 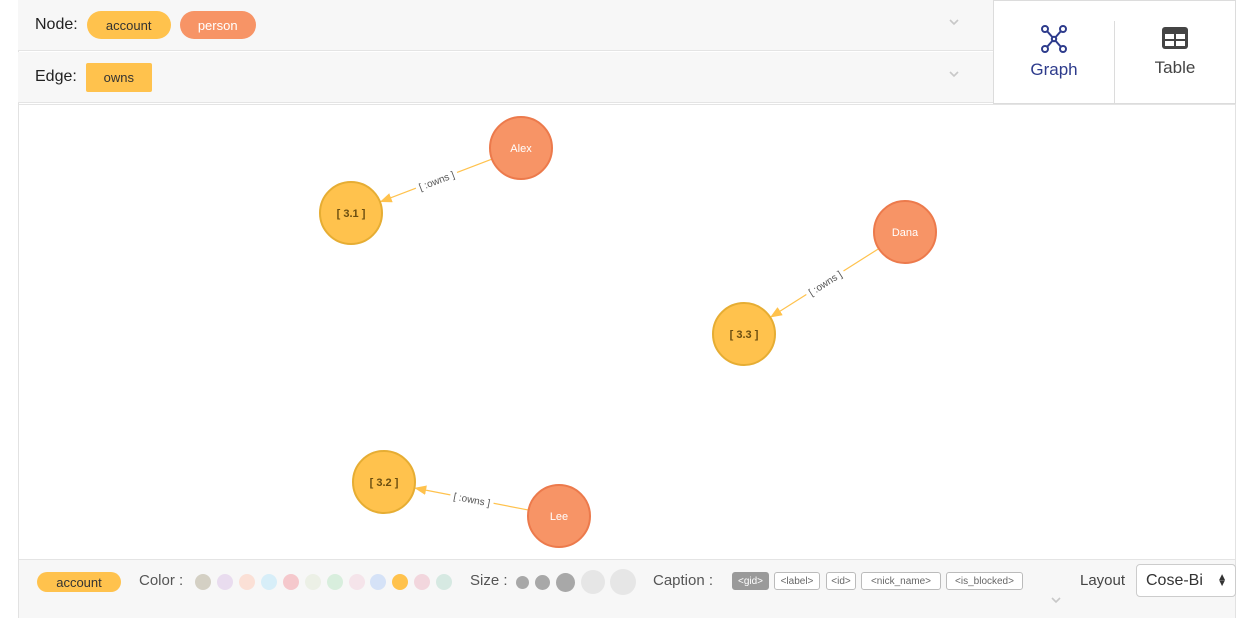 I want to click on caption-option-gid: <gid>, so click(x=750, y=581).